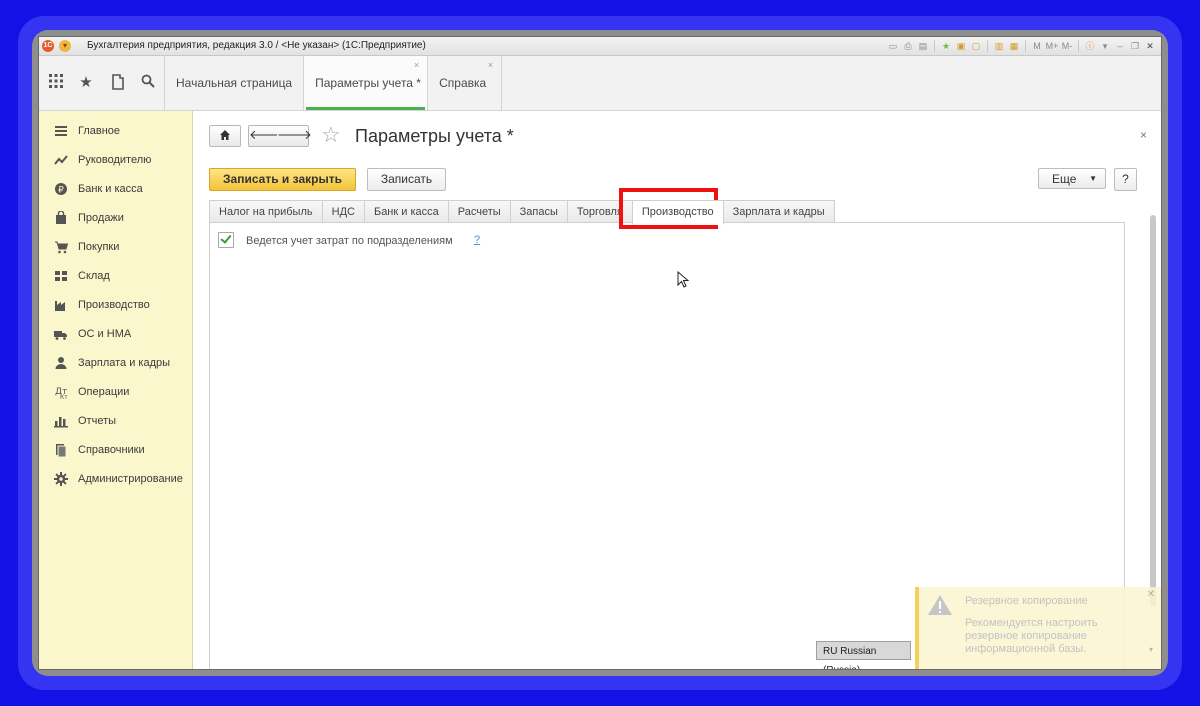  What do you see at coordinates (56, 83) in the screenshot?
I see `grid-menu-icon` at bounding box center [56, 83].